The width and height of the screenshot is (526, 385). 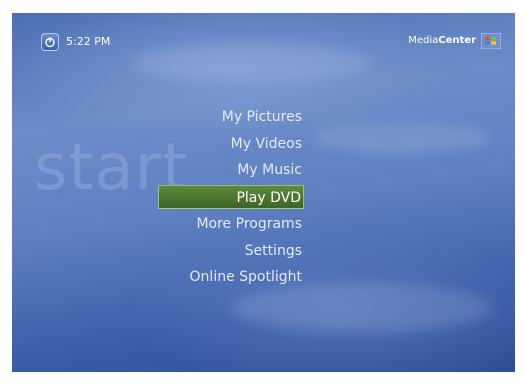 What do you see at coordinates (88, 41) in the screenshot?
I see `clock-time: 5:22 PM` at bounding box center [88, 41].